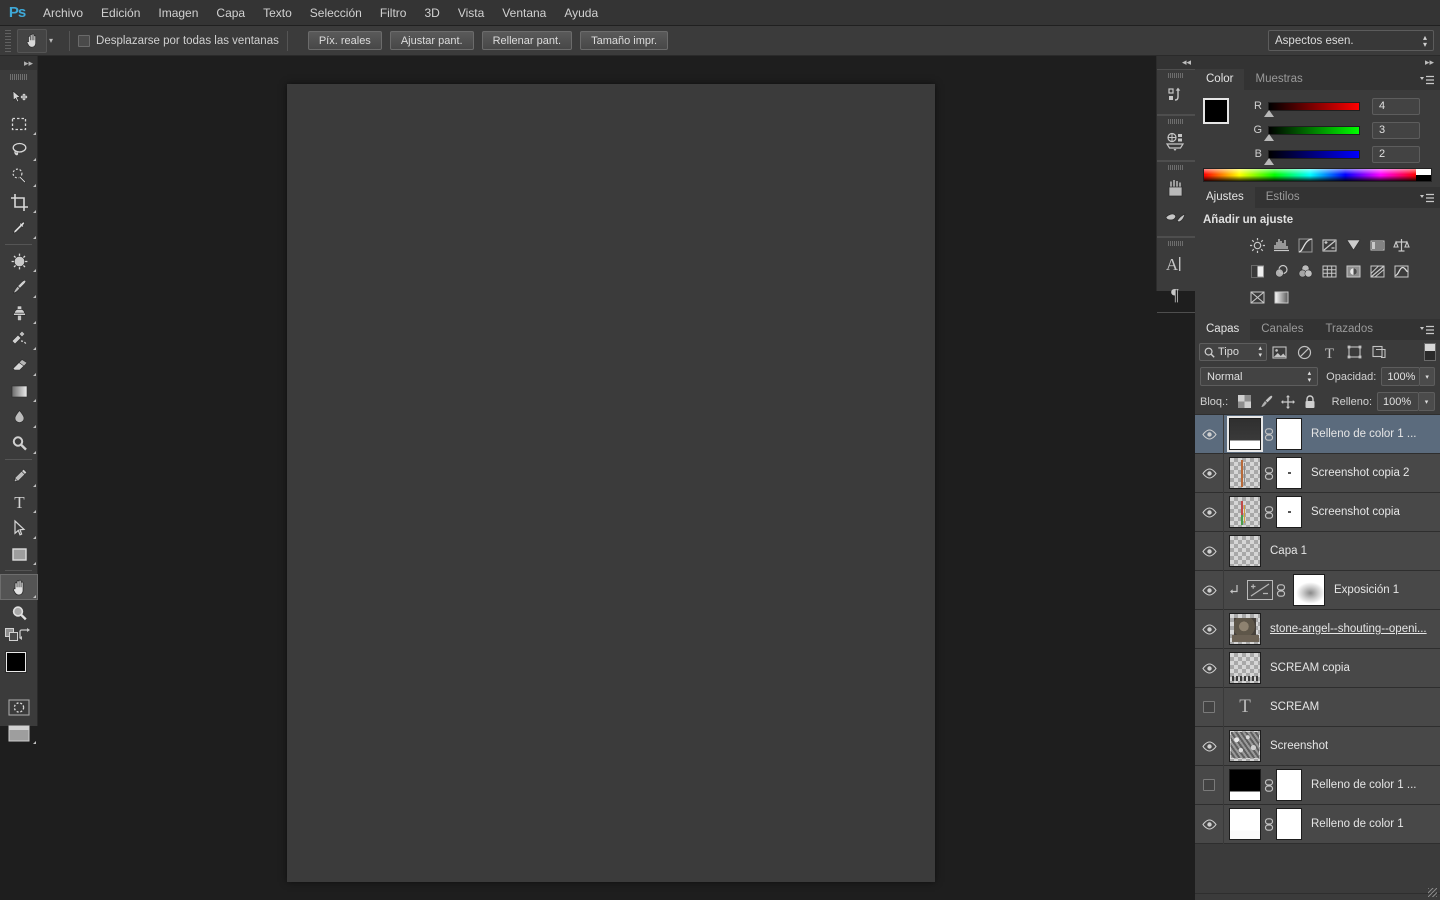  I want to click on menu-imagen: Imagen, so click(178, 13).